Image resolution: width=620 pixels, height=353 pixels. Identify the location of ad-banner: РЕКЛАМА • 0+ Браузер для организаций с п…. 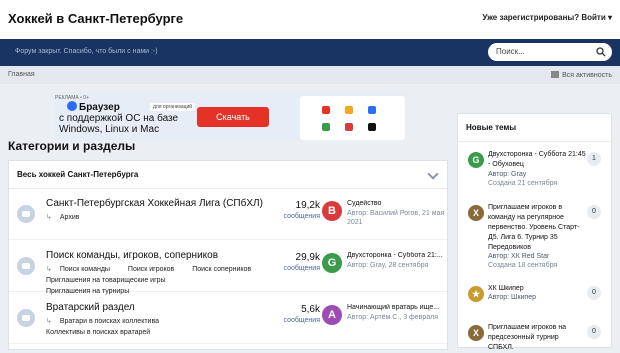
(230, 116).